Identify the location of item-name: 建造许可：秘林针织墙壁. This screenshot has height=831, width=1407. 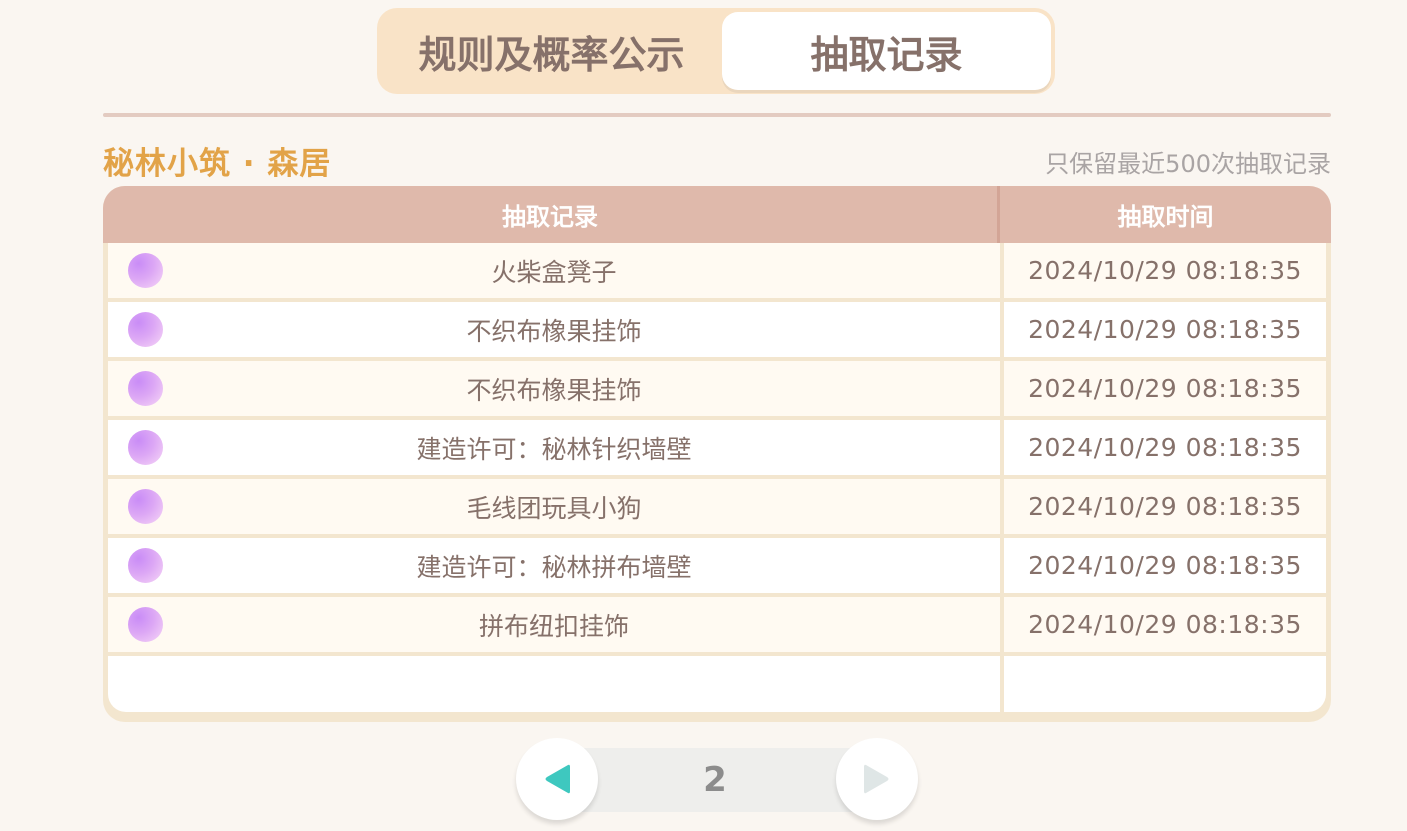
(554, 449).